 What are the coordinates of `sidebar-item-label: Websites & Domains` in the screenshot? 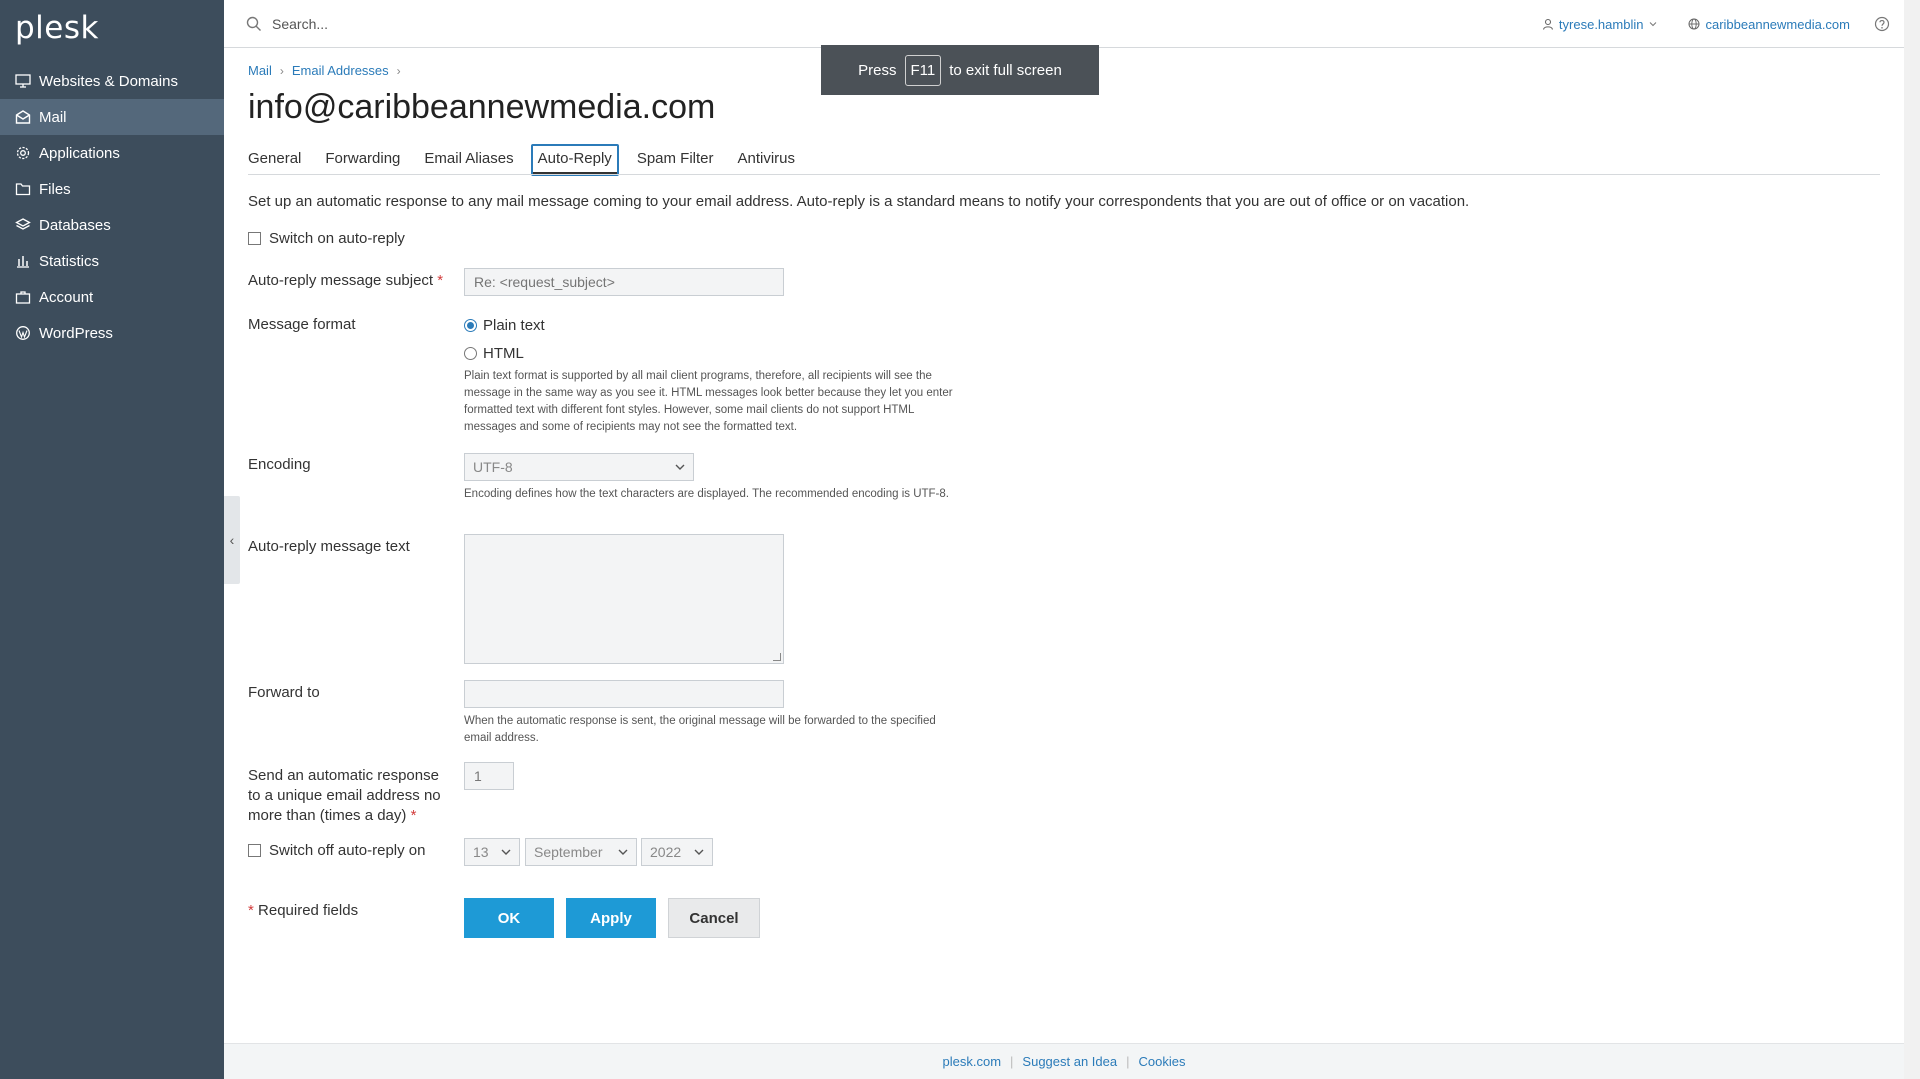 It's located at (108, 81).